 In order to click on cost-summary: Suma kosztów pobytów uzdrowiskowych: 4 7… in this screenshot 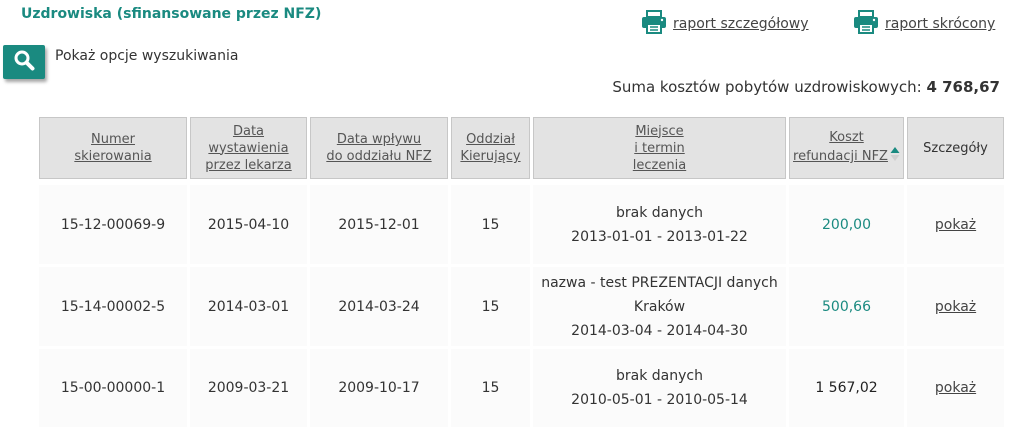, I will do `click(806, 87)`.